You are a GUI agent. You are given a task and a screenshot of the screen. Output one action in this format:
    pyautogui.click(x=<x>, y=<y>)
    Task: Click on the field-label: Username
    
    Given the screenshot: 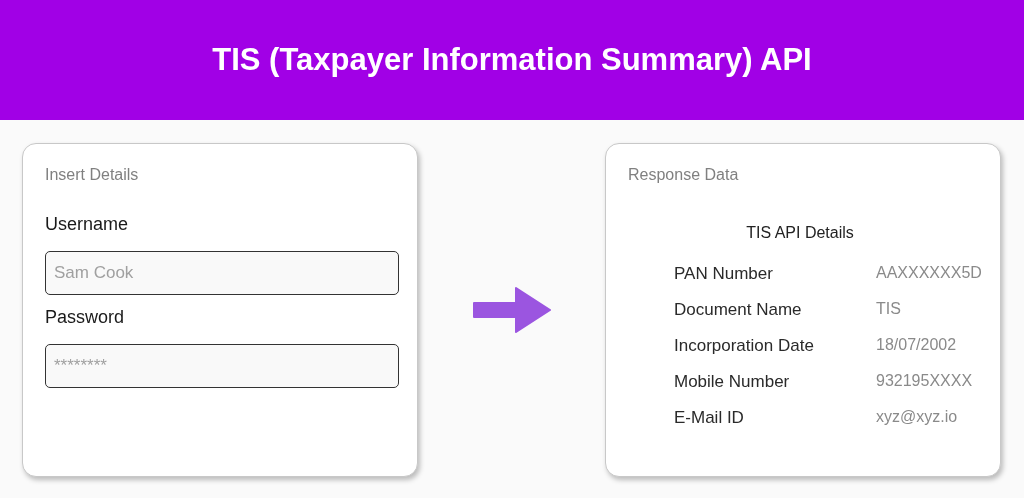 What is the action you would take?
    pyautogui.click(x=87, y=224)
    